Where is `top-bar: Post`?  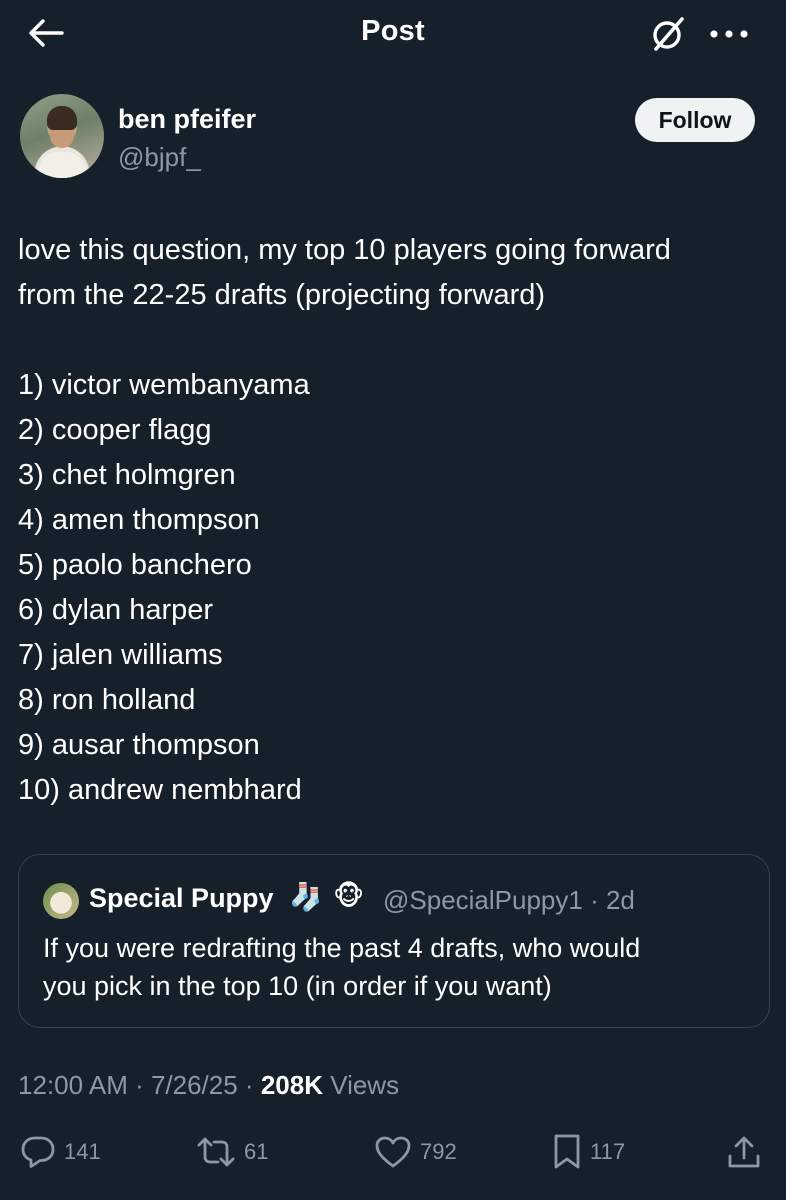 top-bar: Post is located at coordinates (393, 33).